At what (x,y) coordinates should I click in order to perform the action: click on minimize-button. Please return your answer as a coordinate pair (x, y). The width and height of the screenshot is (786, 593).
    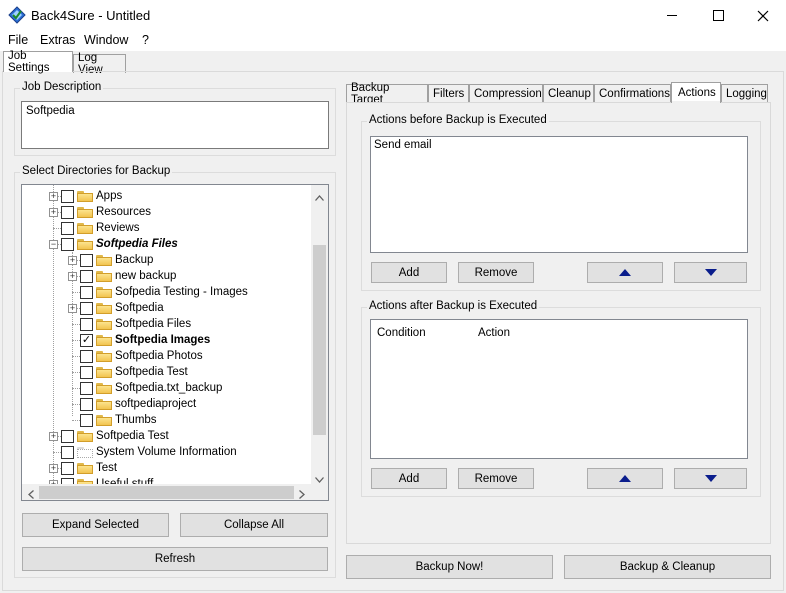
    Looking at the image, I should click on (673, 15).